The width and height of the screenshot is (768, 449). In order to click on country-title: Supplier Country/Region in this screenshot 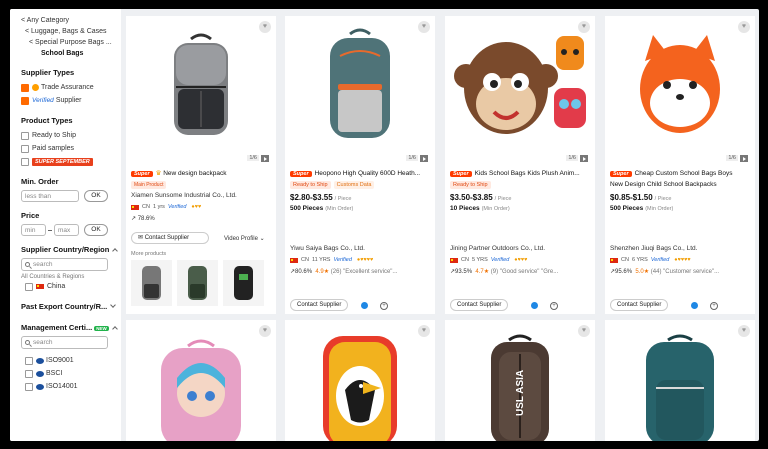, I will do `click(71, 249)`.